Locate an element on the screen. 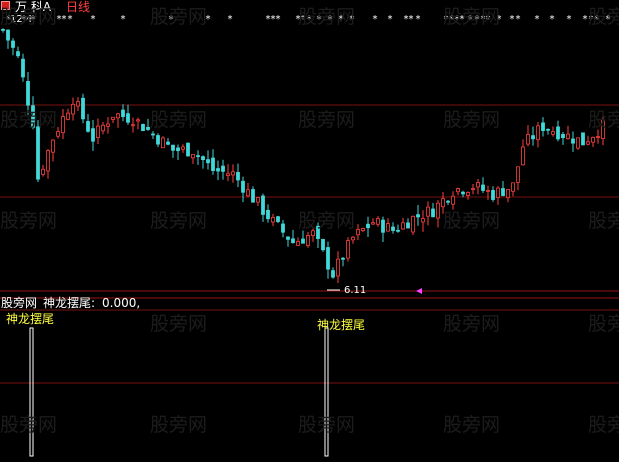 Image resolution: width=619 pixels, height=462 pixels. indicator-source: 股旁网 is located at coordinates (19, 303).